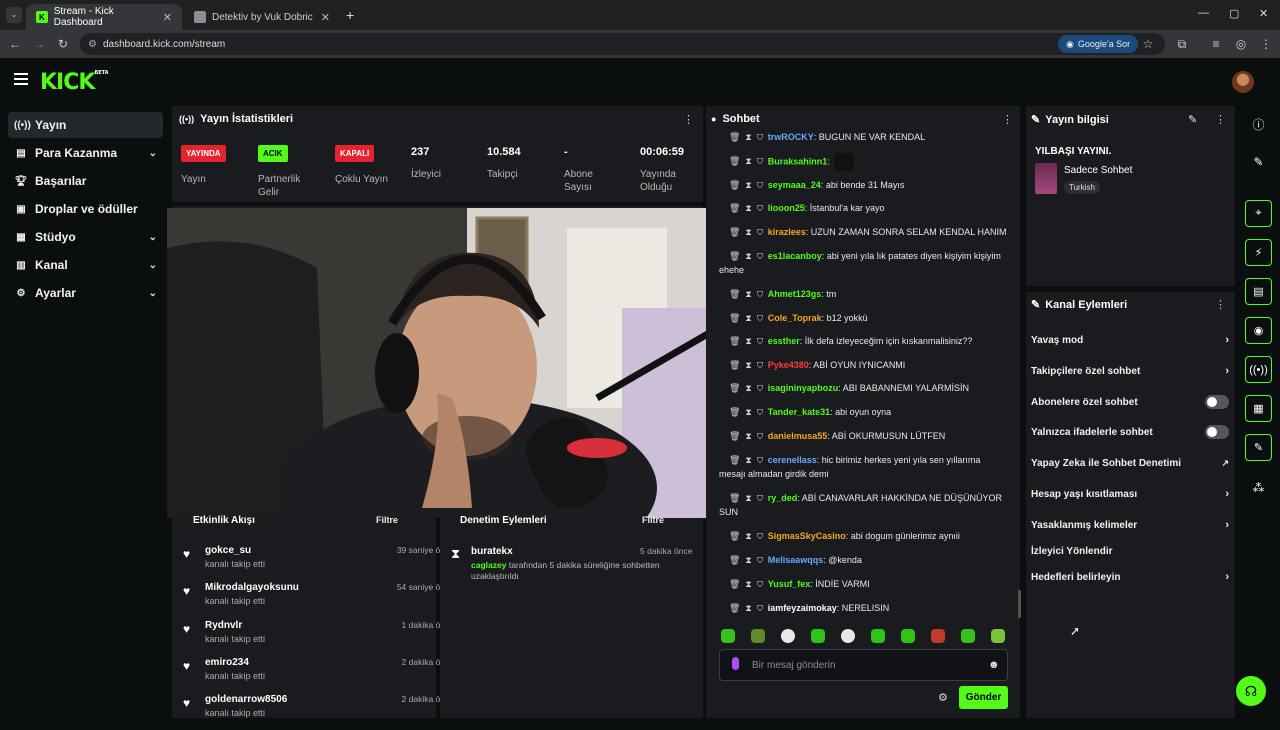  What do you see at coordinates (788, 365) in the screenshot?
I see `chat-username: Pyke4380` at bounding box center [788, 365].